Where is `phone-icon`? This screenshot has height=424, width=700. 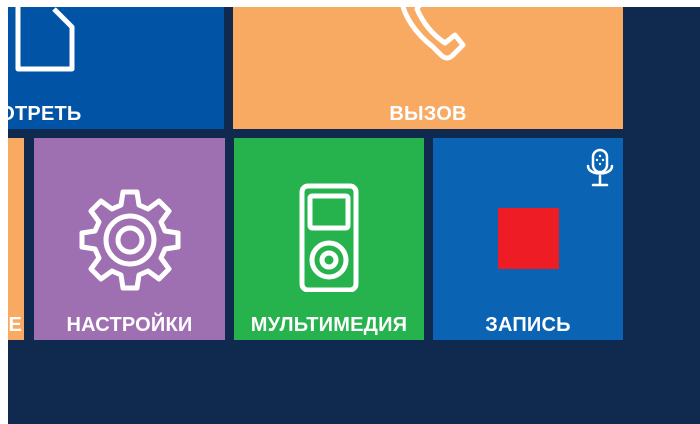
phone-icon is located at coordinates (433, 34).